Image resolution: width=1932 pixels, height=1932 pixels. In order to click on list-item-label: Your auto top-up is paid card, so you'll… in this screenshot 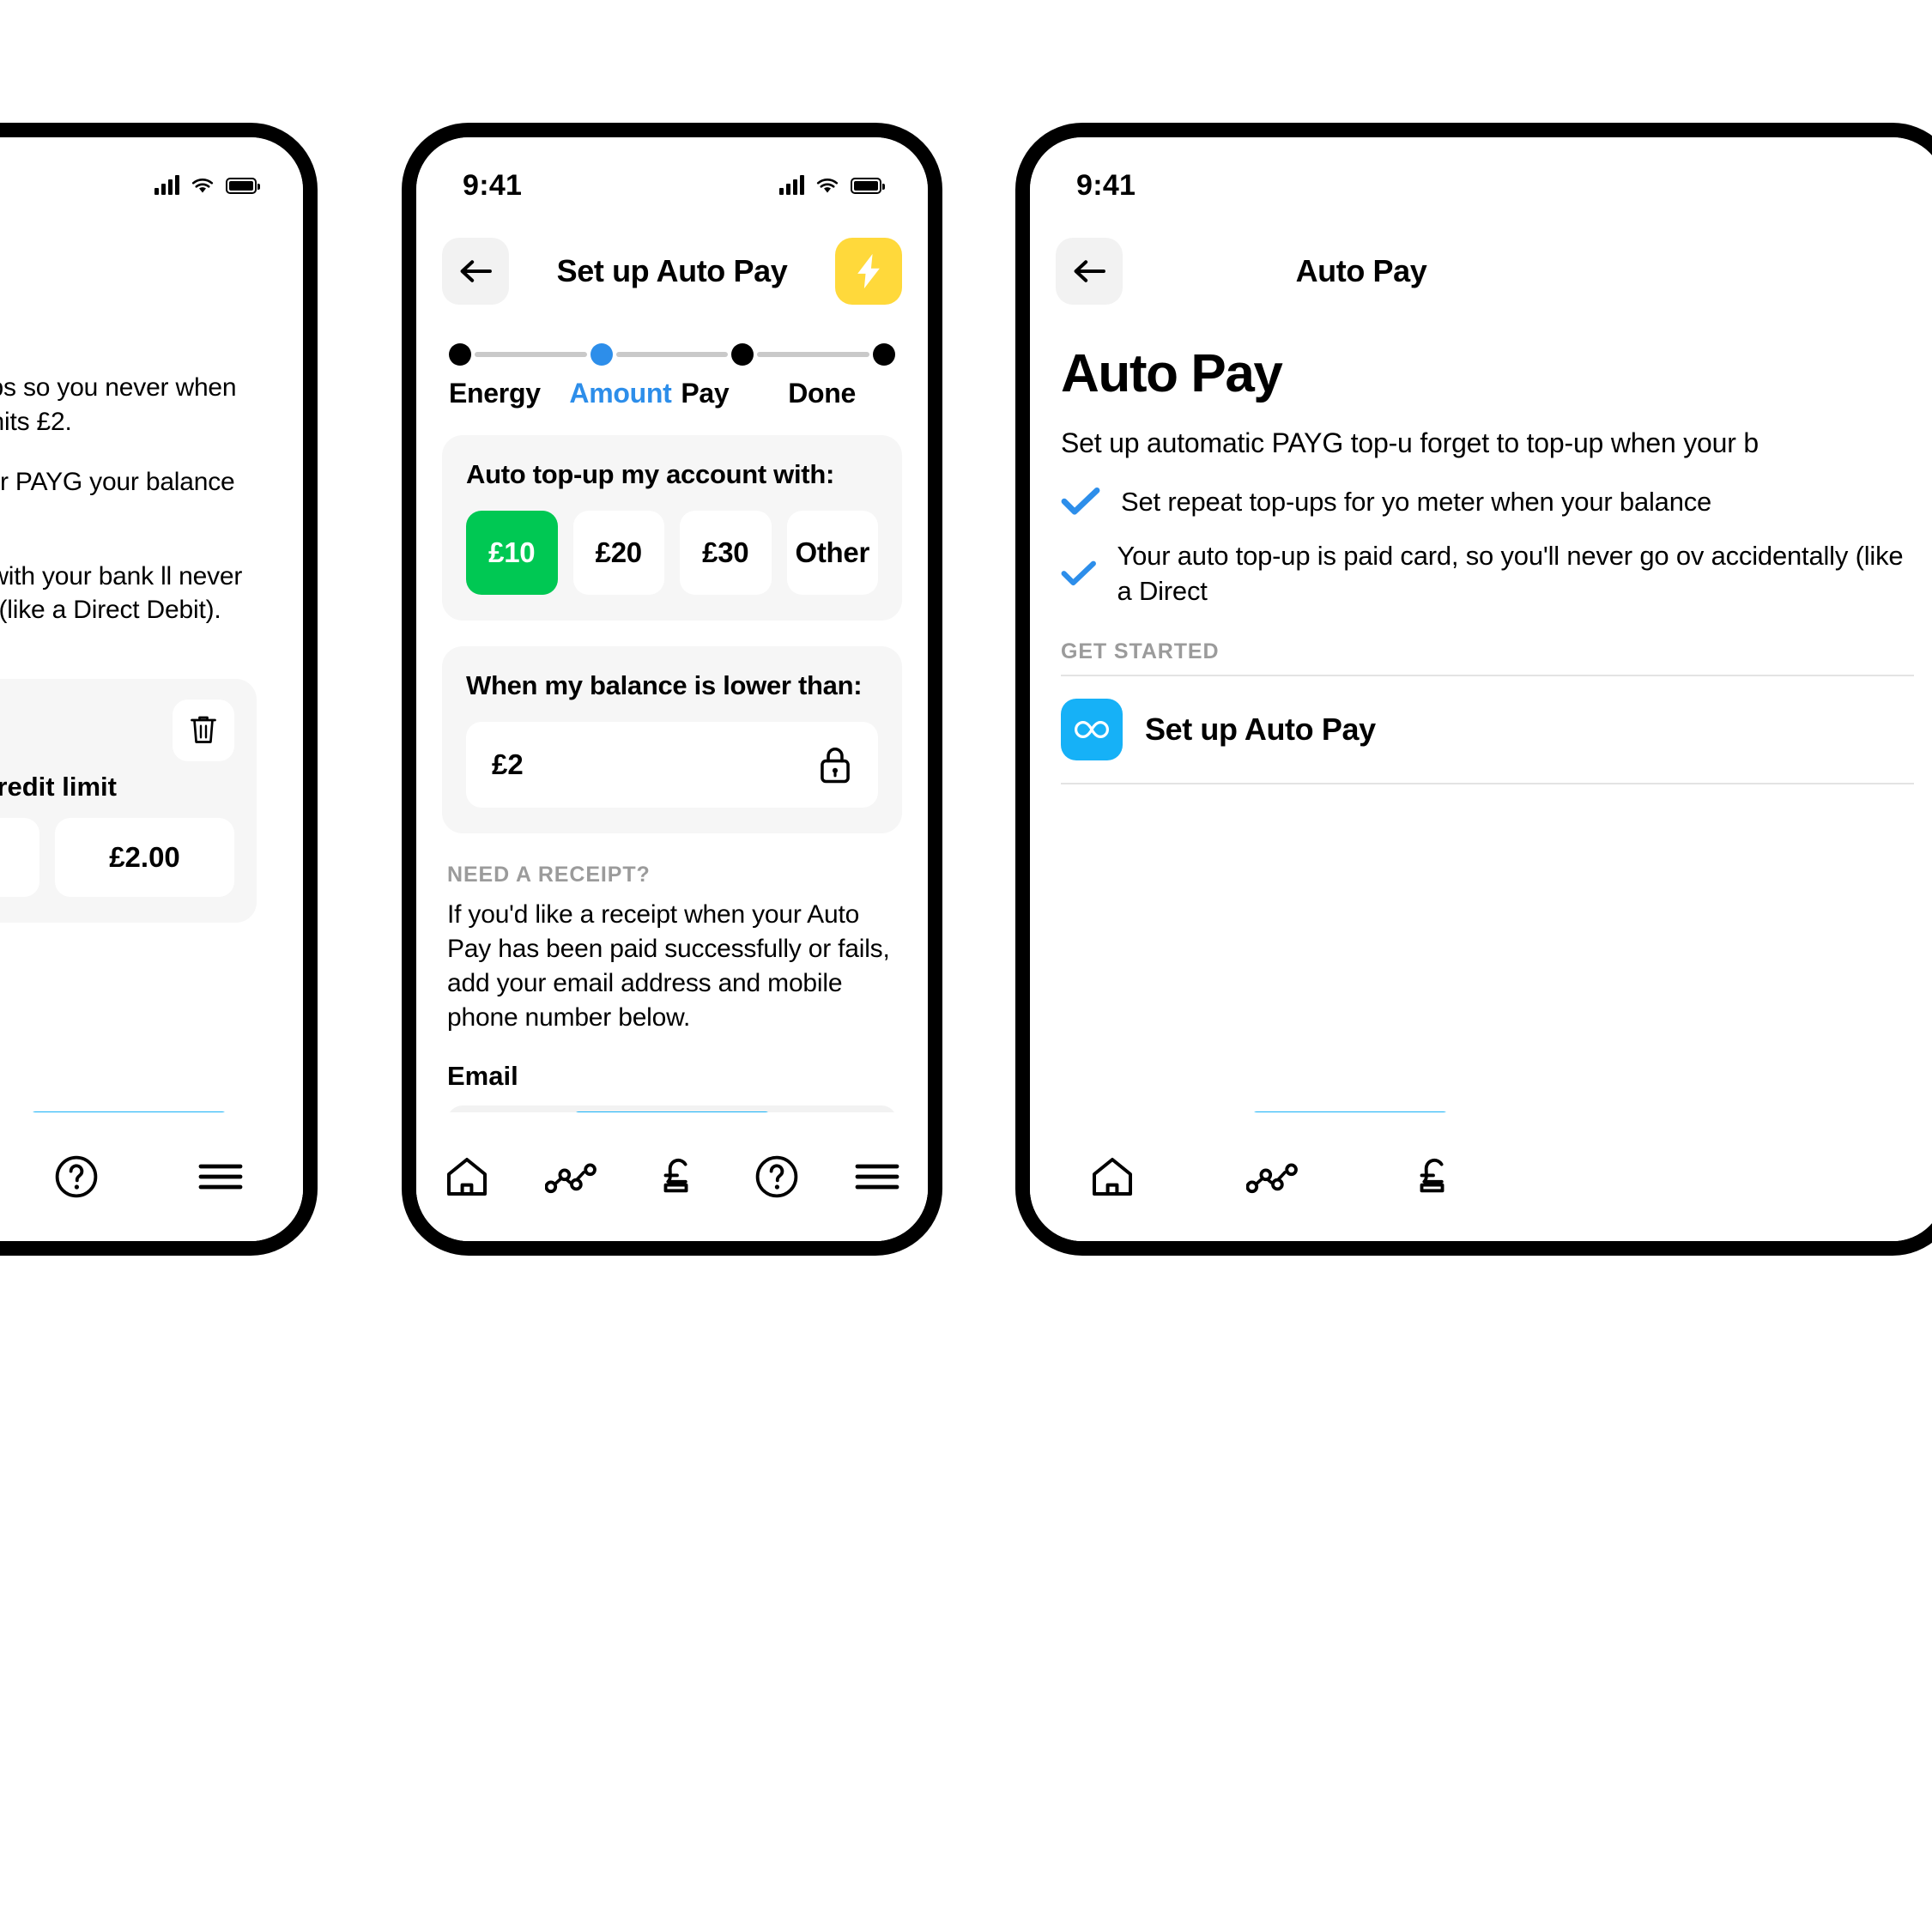, I will do `click(1511, 573)`.